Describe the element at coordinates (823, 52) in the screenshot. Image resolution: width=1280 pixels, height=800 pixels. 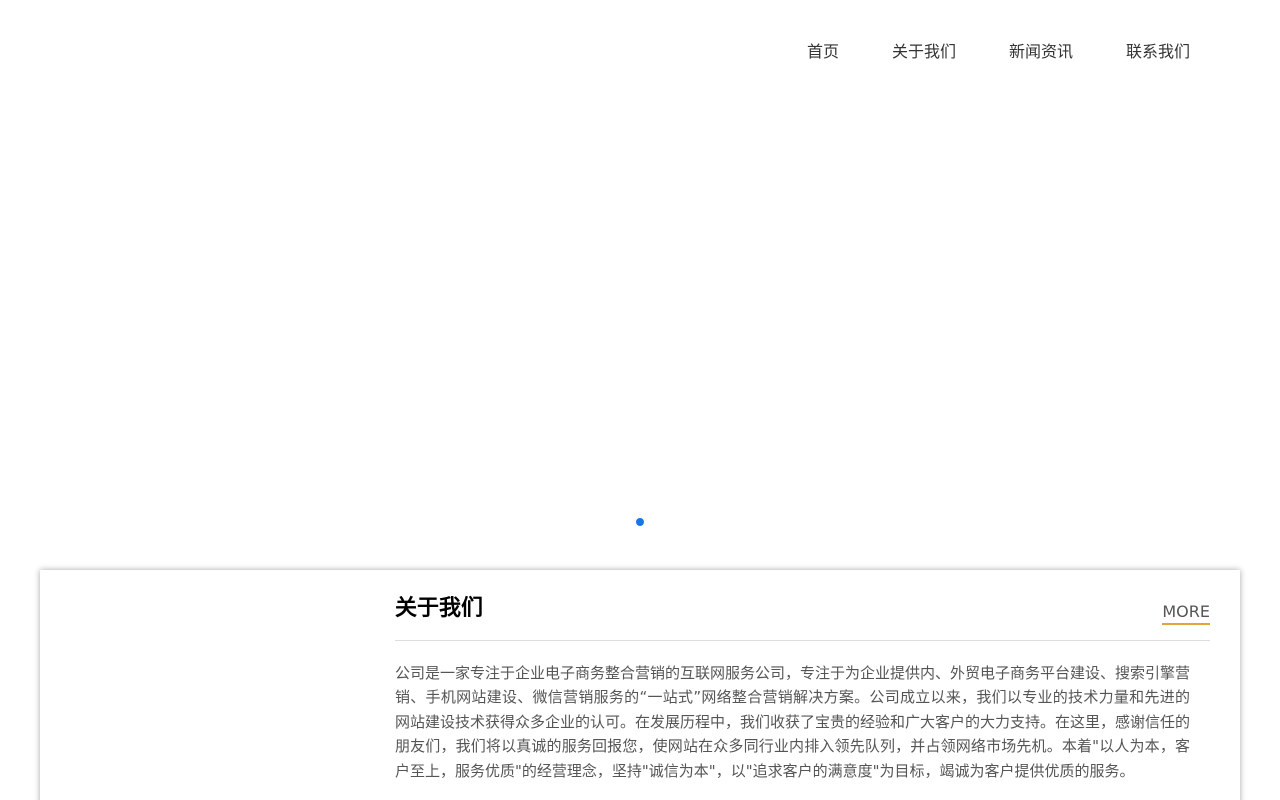
I see `nav-item-home: 首页` at that location.